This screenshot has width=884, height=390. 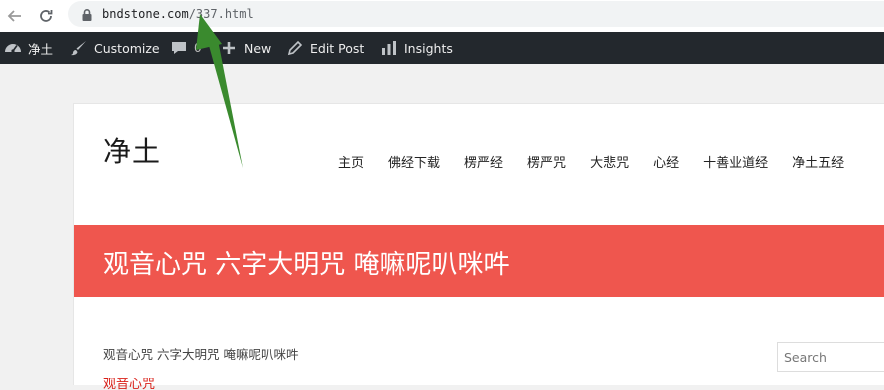 I want to click on admin-edit-post-label: Edit Post, so click(x=337, y=48).